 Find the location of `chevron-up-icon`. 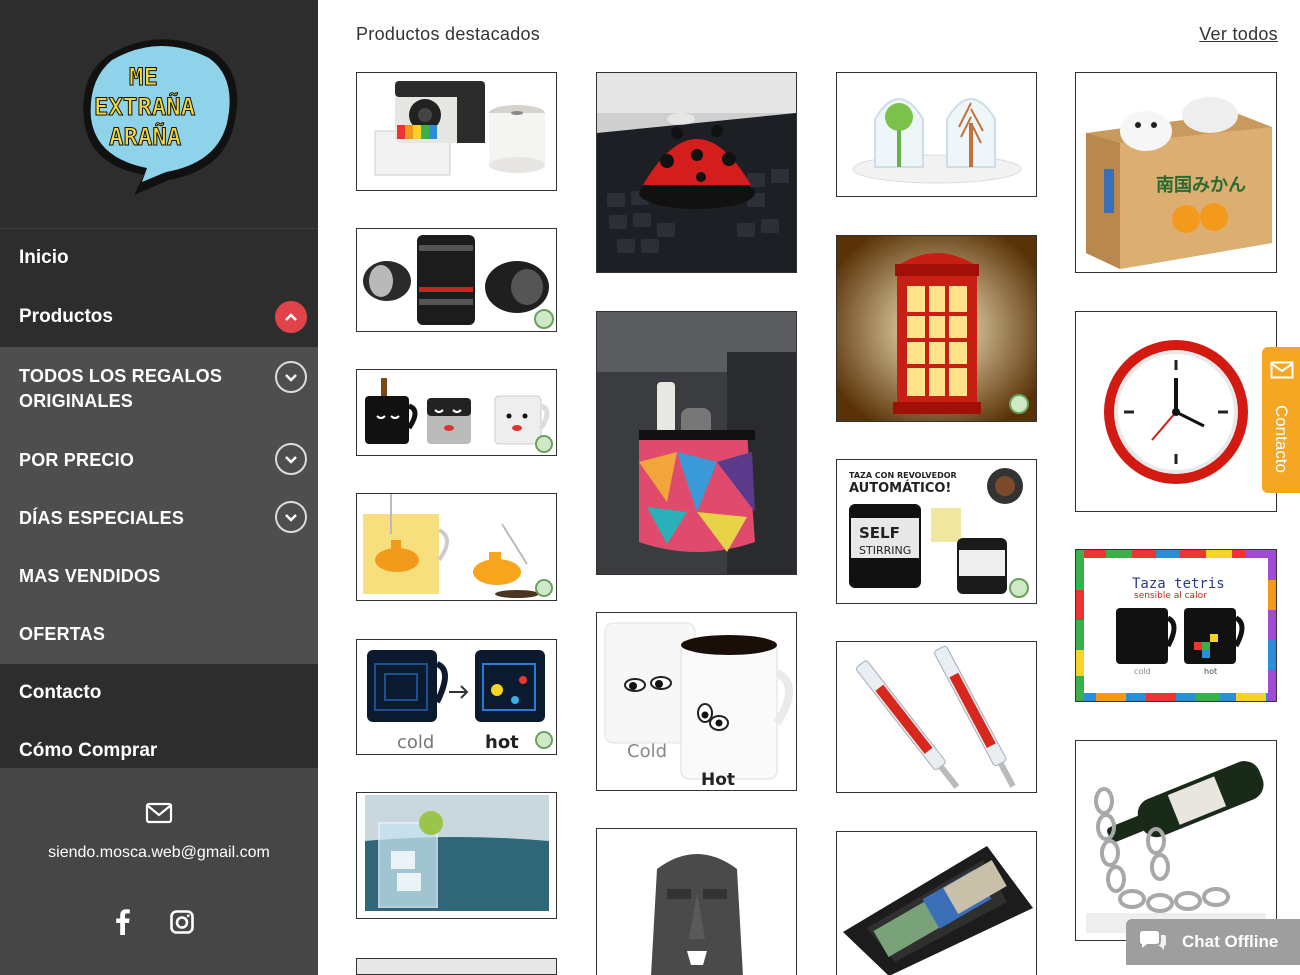

chevron-up-icon is located at coordinates (291, 317).